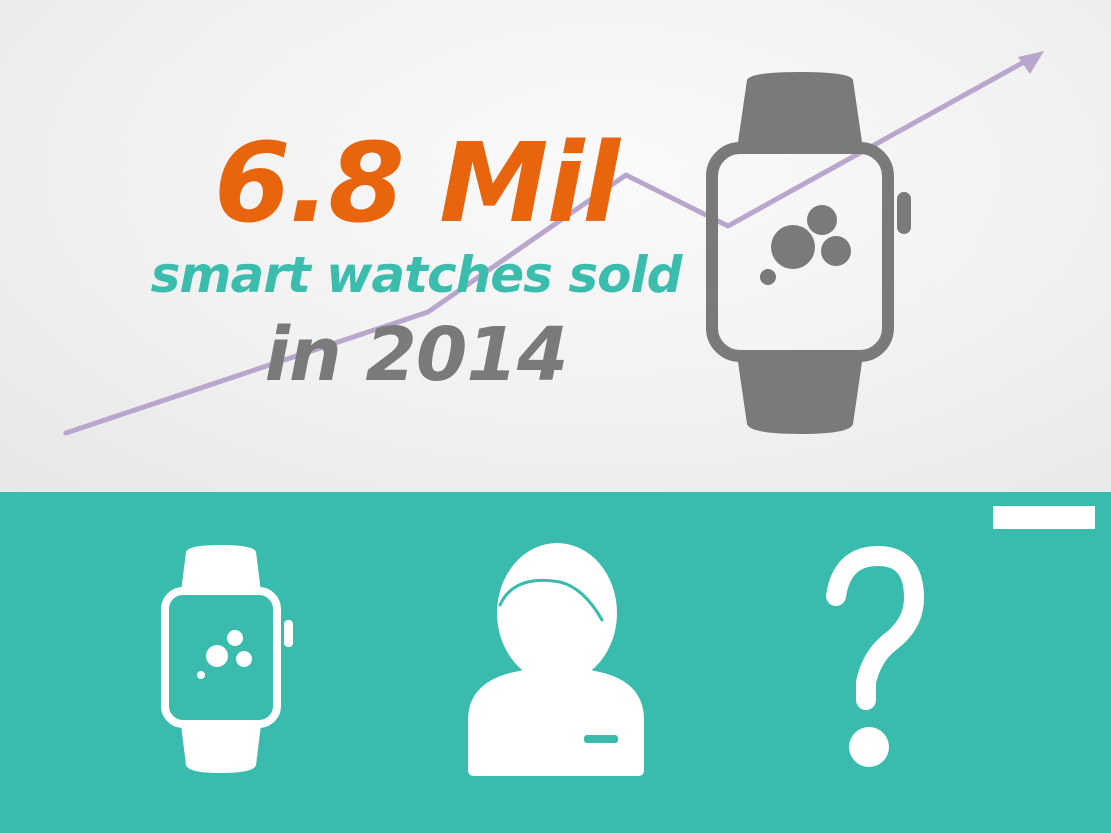  What do you see at coordinates (1044, 517) in the screenshot?
I see `minimize-bar-icon` at bounding box center [1044, 517].